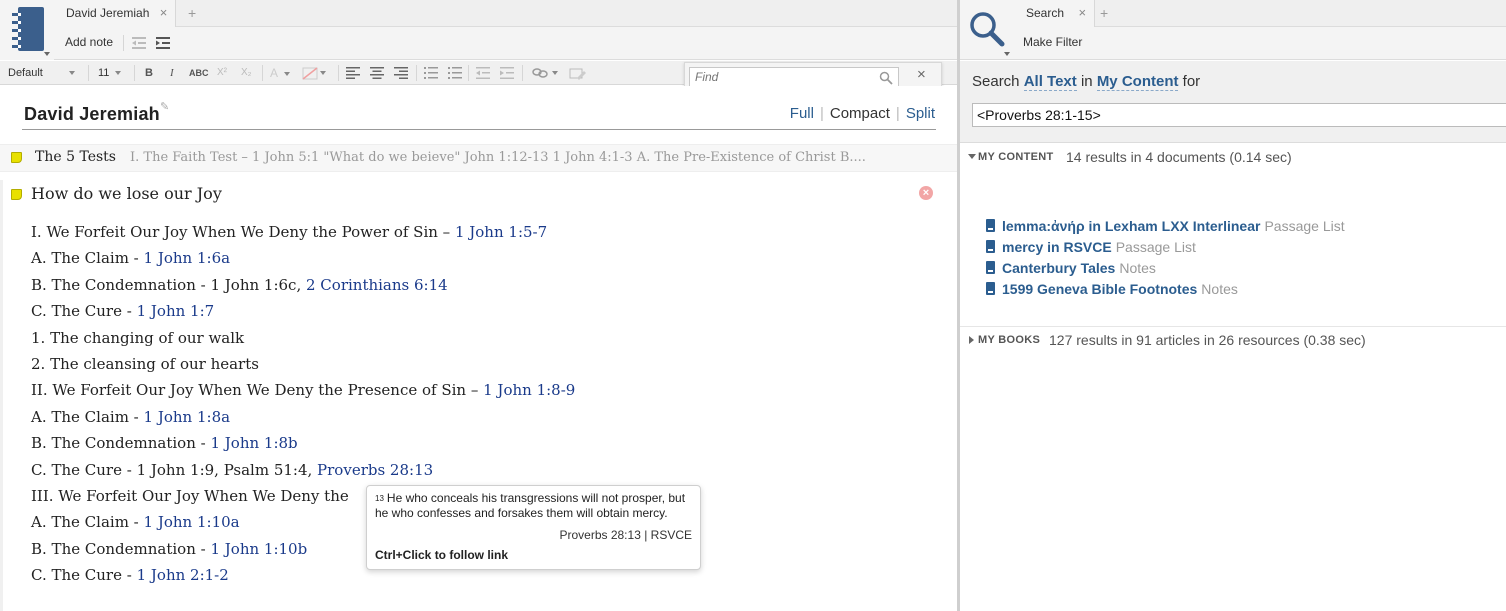 The width and height of the screenshot is (1506, 611). Describe the element at coordinates (274, 73) in the screenshot. I see `text-color-glyph: A` at that location.